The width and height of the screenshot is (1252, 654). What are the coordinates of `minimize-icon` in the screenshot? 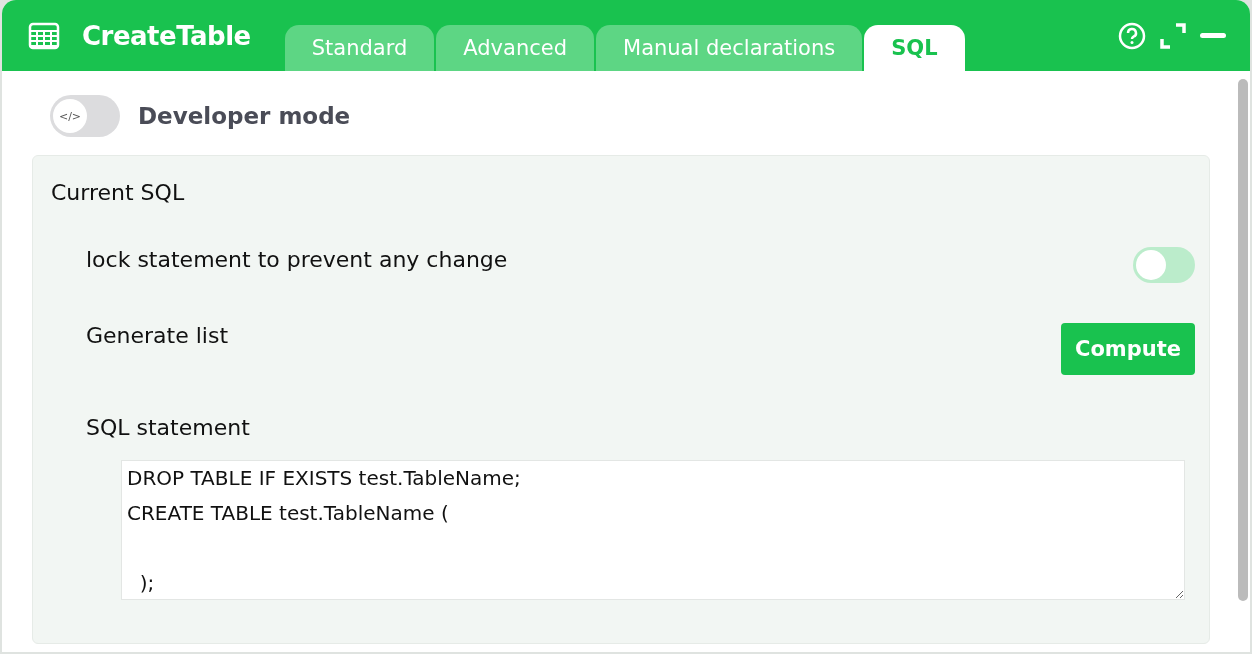 It's located at (1213, 35).